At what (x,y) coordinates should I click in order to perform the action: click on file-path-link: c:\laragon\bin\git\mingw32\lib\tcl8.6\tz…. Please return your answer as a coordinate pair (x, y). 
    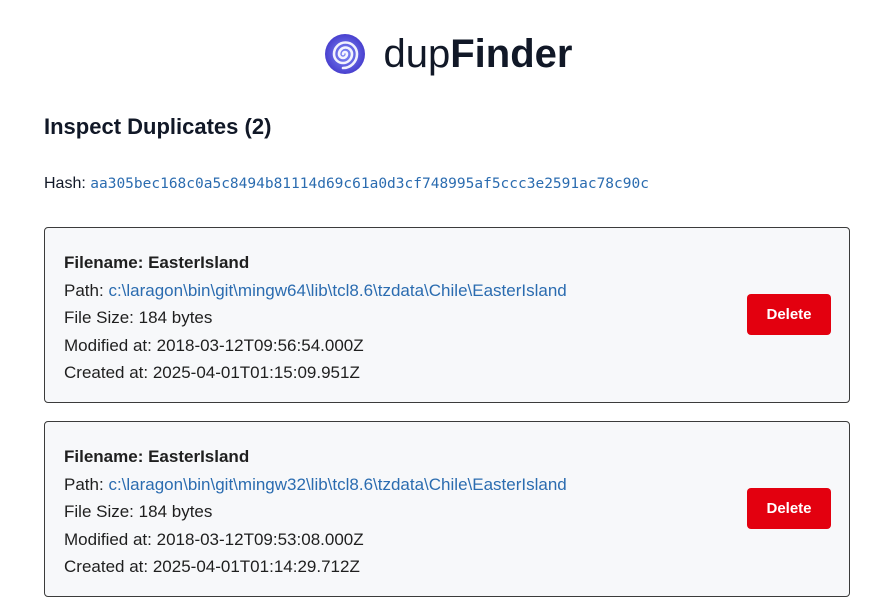
    Looking at the image, I should click on (337, 484).